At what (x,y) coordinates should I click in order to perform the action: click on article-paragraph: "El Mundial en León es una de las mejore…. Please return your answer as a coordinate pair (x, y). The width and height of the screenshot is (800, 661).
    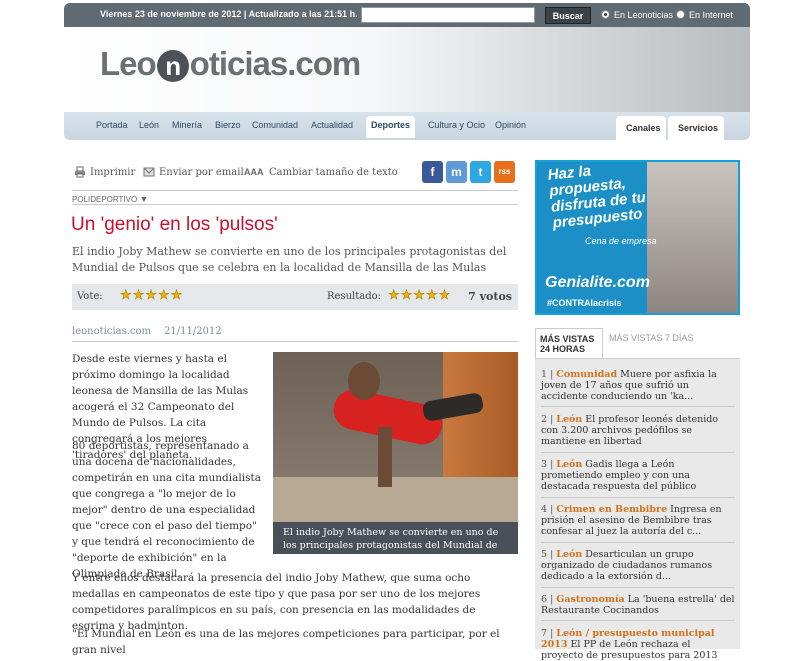
    Looking at the image, I should click on (286, 642).